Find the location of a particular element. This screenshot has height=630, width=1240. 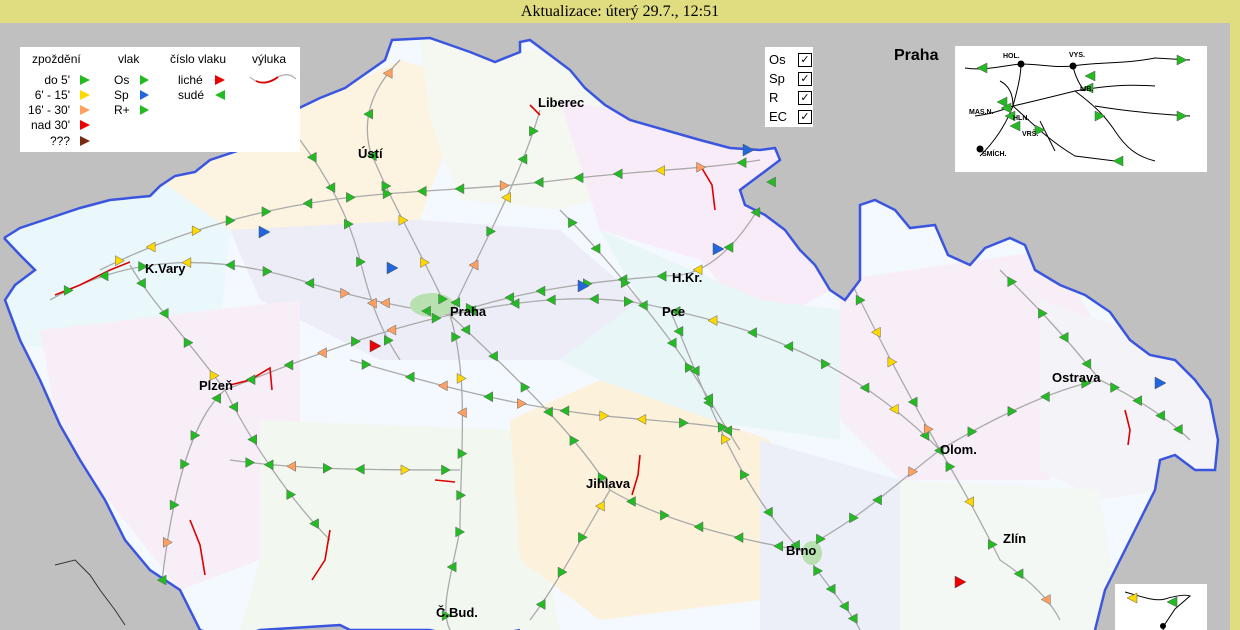

legend-delay-1: 6' - 15' is located at coordinates (52, 95).